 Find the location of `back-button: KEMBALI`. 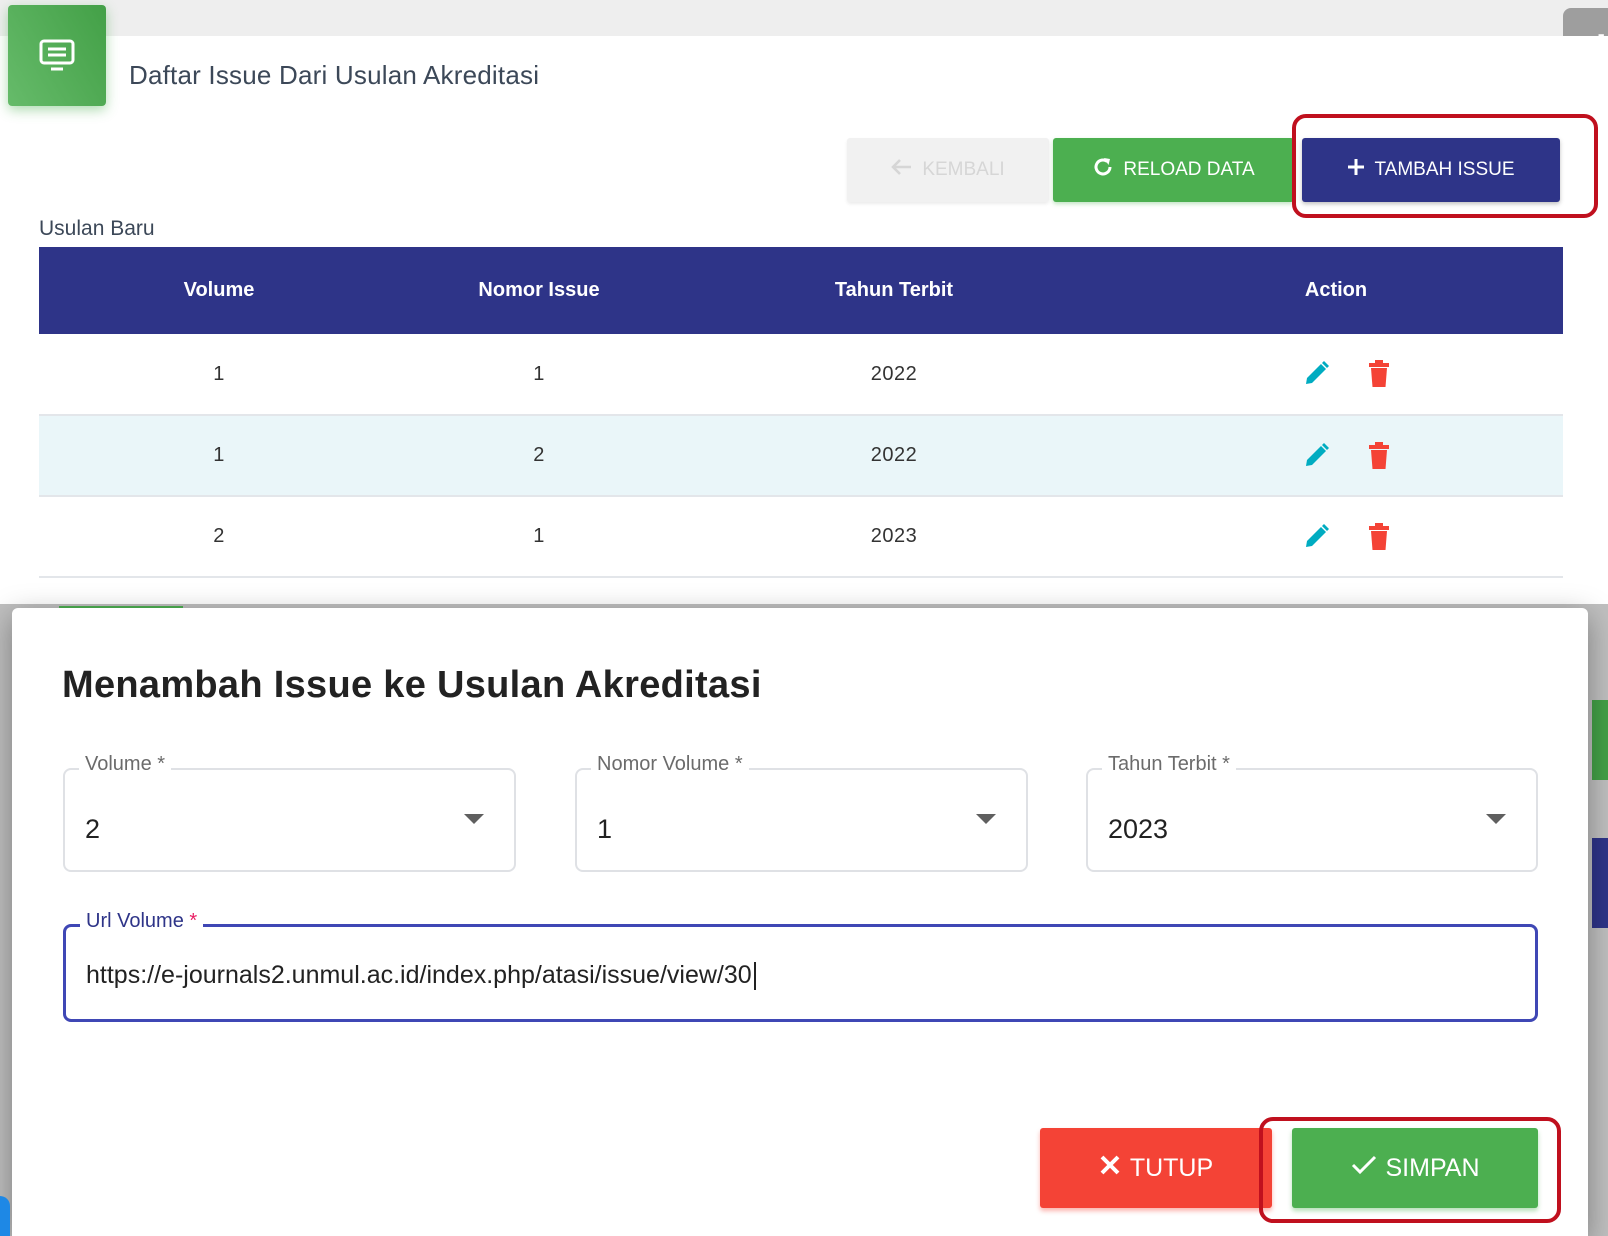

back-button: KEMBALI is located at coordinates (948, 170).